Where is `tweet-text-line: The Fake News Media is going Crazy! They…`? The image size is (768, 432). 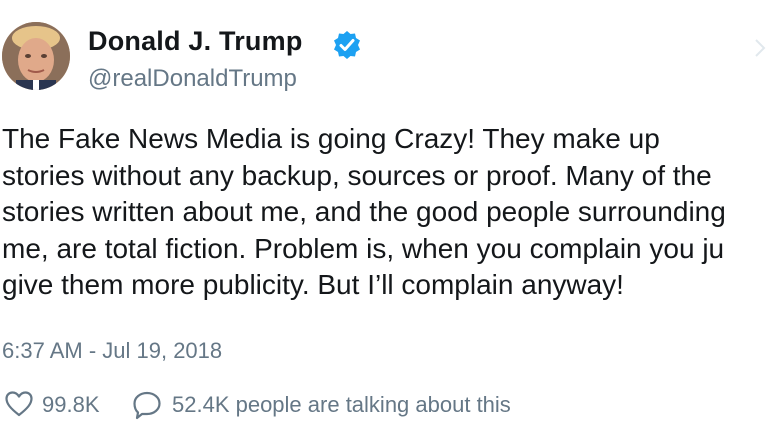
tweet-text-line: The Fake News Media is going Crazy! They… is located at coordinates (331, 138).